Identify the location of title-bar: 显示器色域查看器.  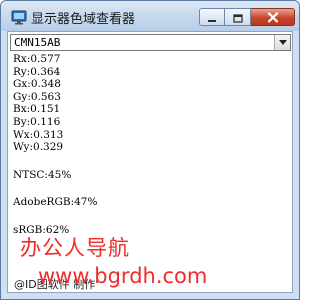
(150, 16).